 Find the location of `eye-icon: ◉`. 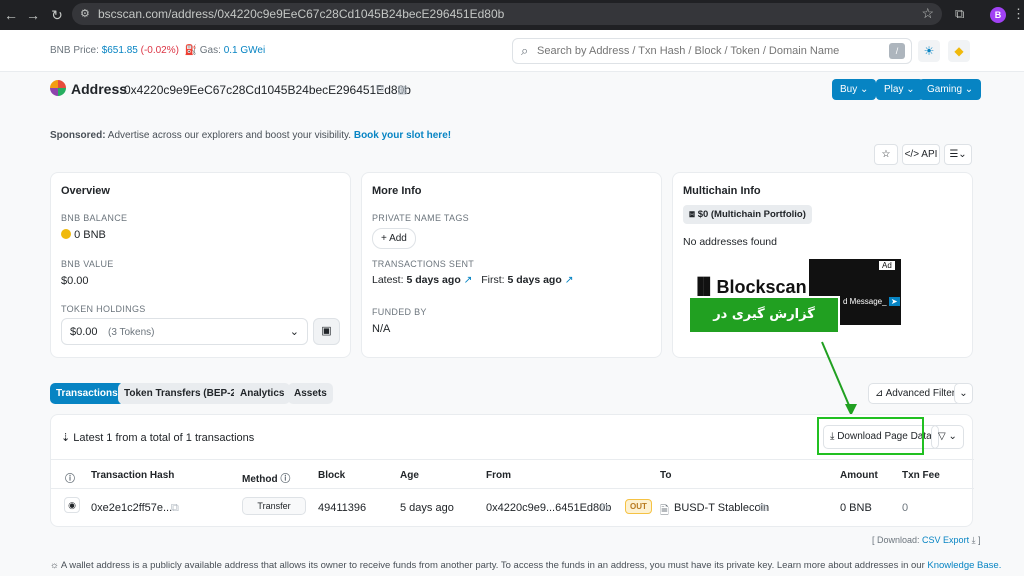

eye-icon: ◉ is located at coordinates (72, 505).